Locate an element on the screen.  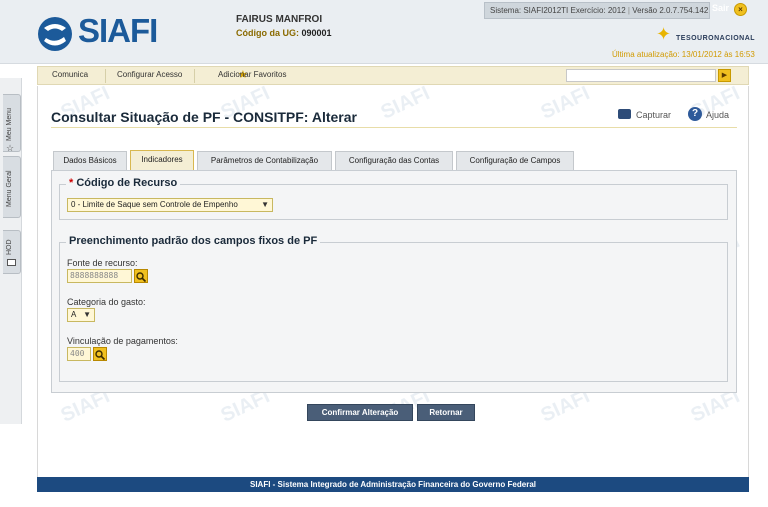
star-icon: ☆ is located at coordinates (10, 148).